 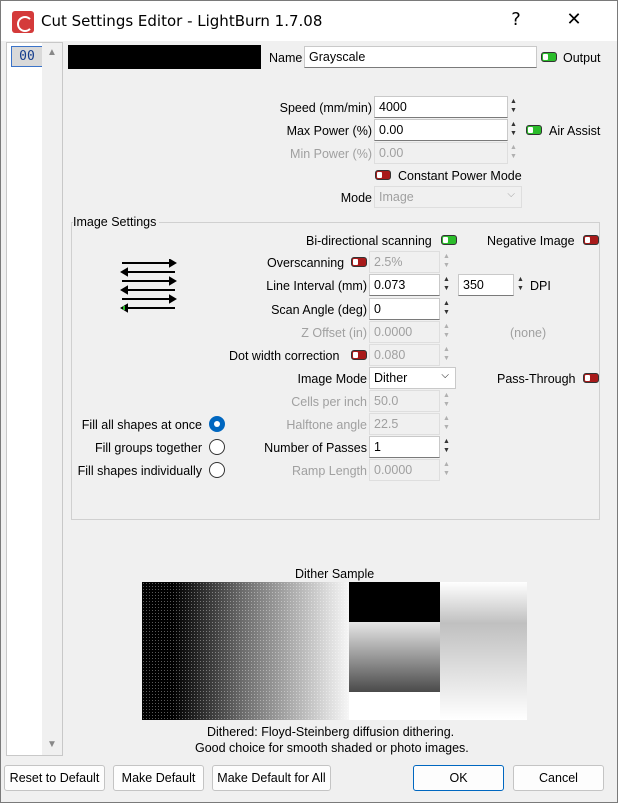 What do you see at coordinates (582, 58) in the screenshot?
I see `output-label: Output` at bounding box center [582, 58].